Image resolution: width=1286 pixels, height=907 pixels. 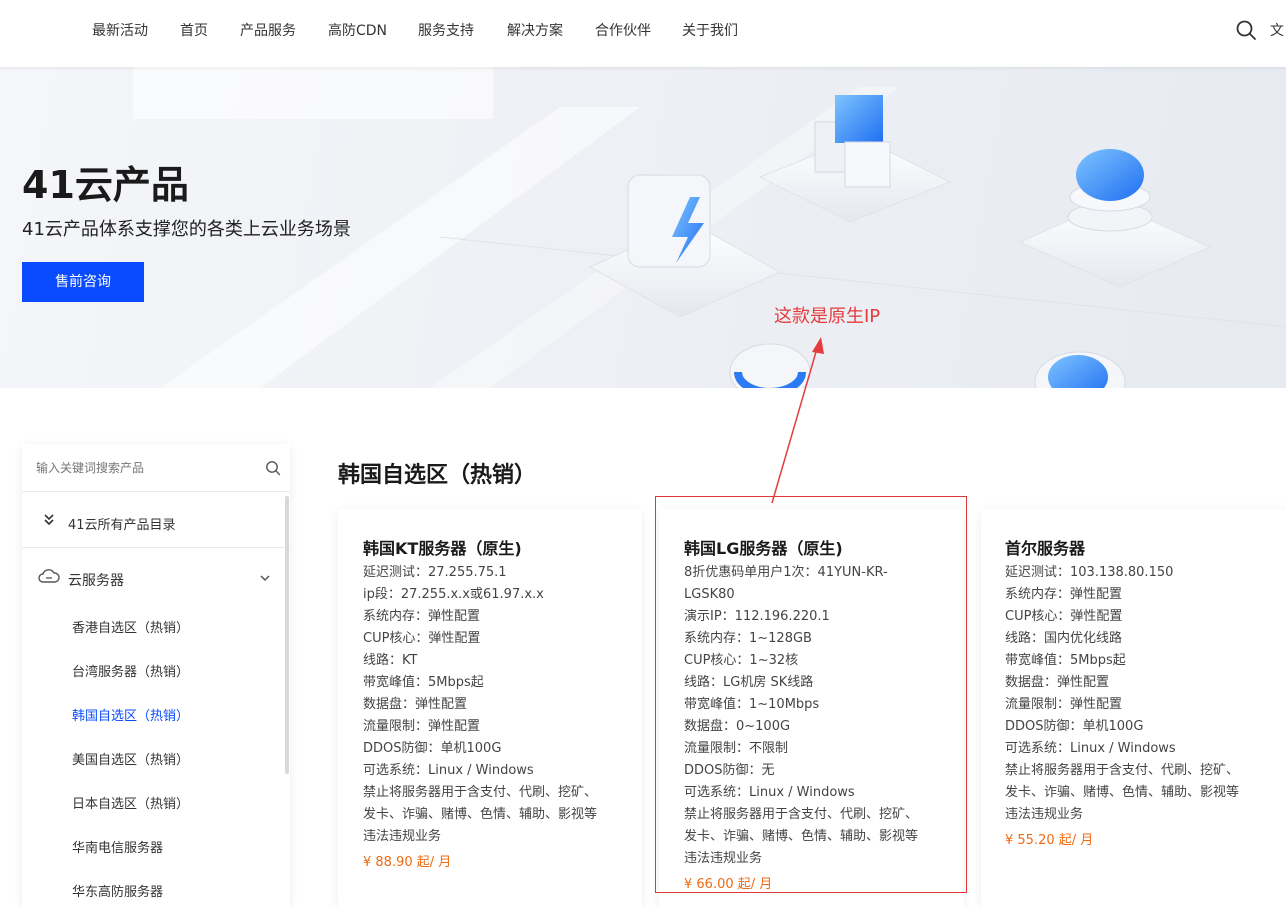 What do you see at coordinates (749, 682) in the screenshot?
I see `card-line: 线路：LG机房 SK线路` at bounding box center [749, 682].